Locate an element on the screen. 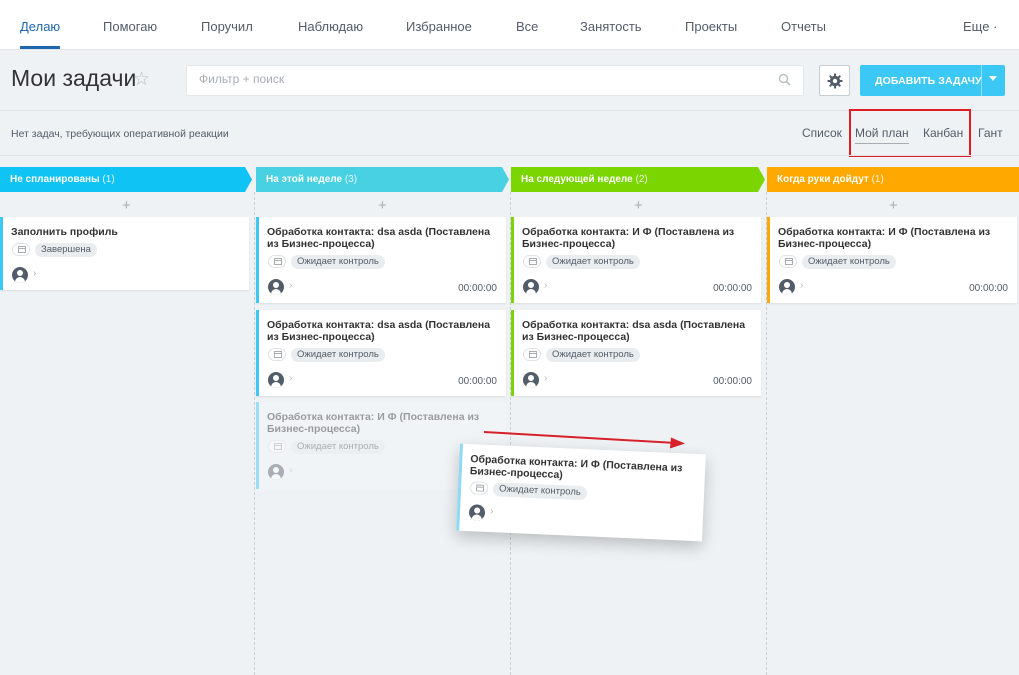  nav-tab-watching: Наблюдаю is located at coordinates (330, 26).